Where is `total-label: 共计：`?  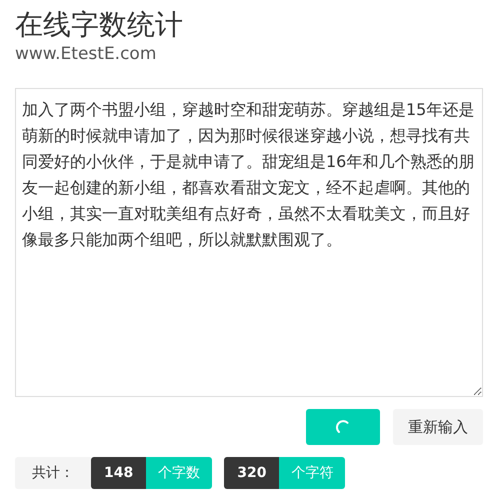
total-label: 共计： is located at coordinates (53, 473).